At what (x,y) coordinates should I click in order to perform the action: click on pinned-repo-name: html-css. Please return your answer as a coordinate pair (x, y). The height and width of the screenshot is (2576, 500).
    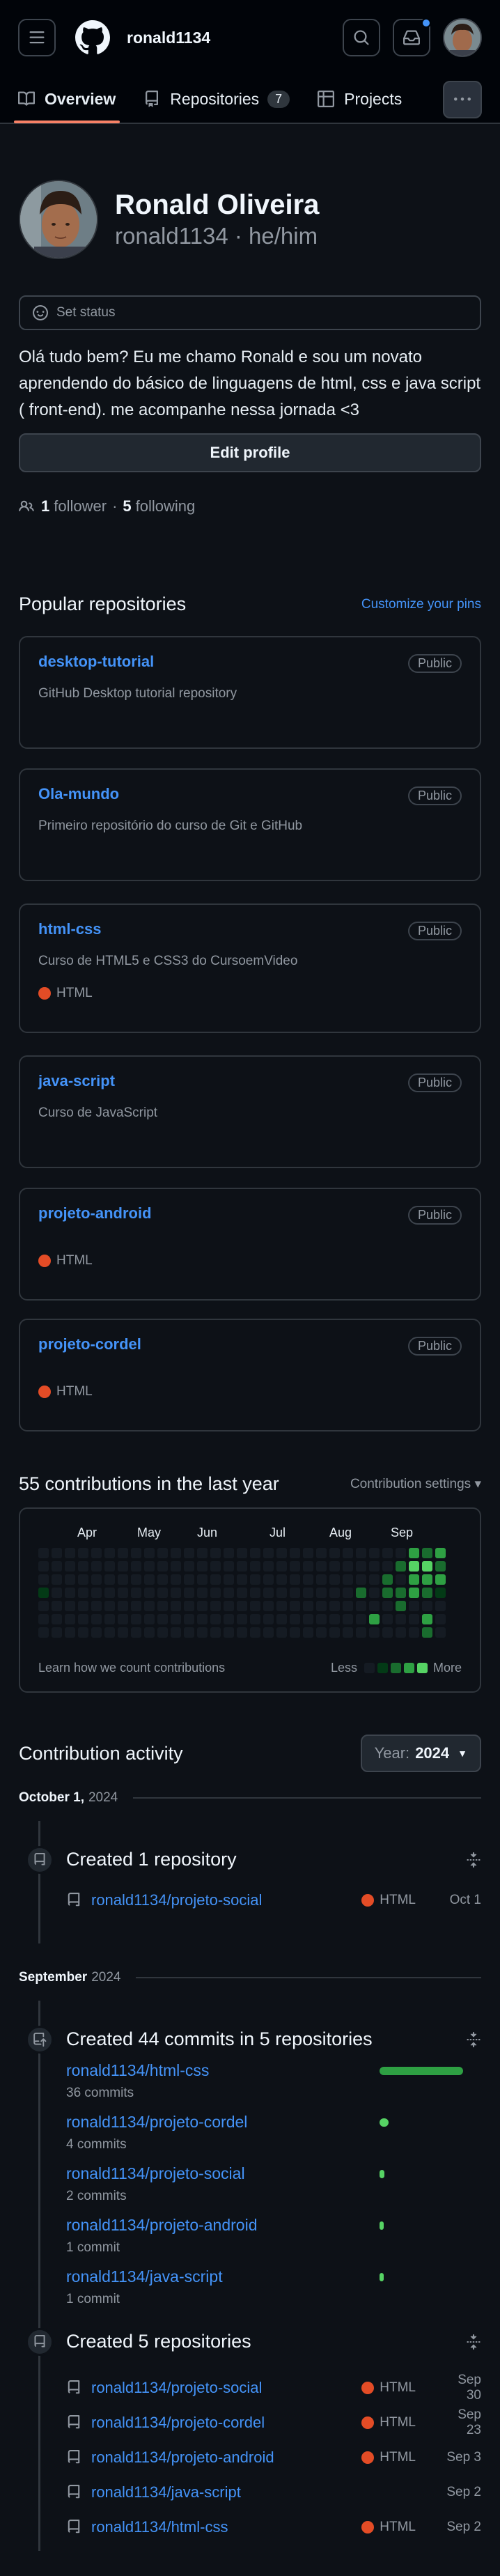
    Looking at the image, I should click on (69, 929).